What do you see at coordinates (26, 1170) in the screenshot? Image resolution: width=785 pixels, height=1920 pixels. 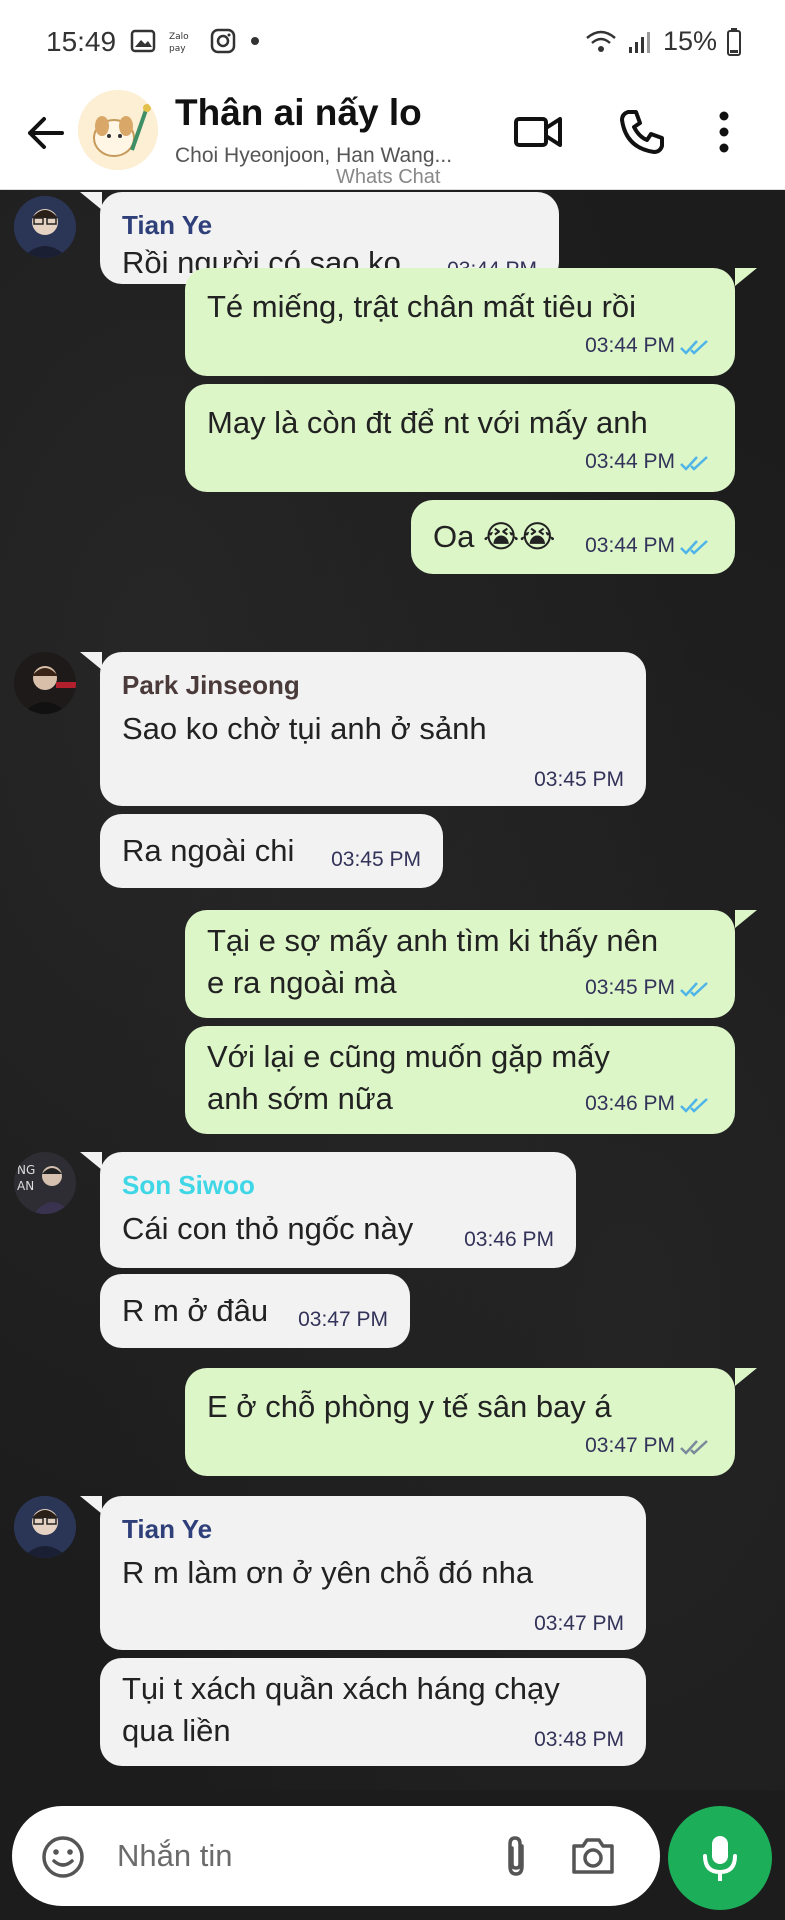 I see `svg-text: NG` at bounding box center [26, 1170].